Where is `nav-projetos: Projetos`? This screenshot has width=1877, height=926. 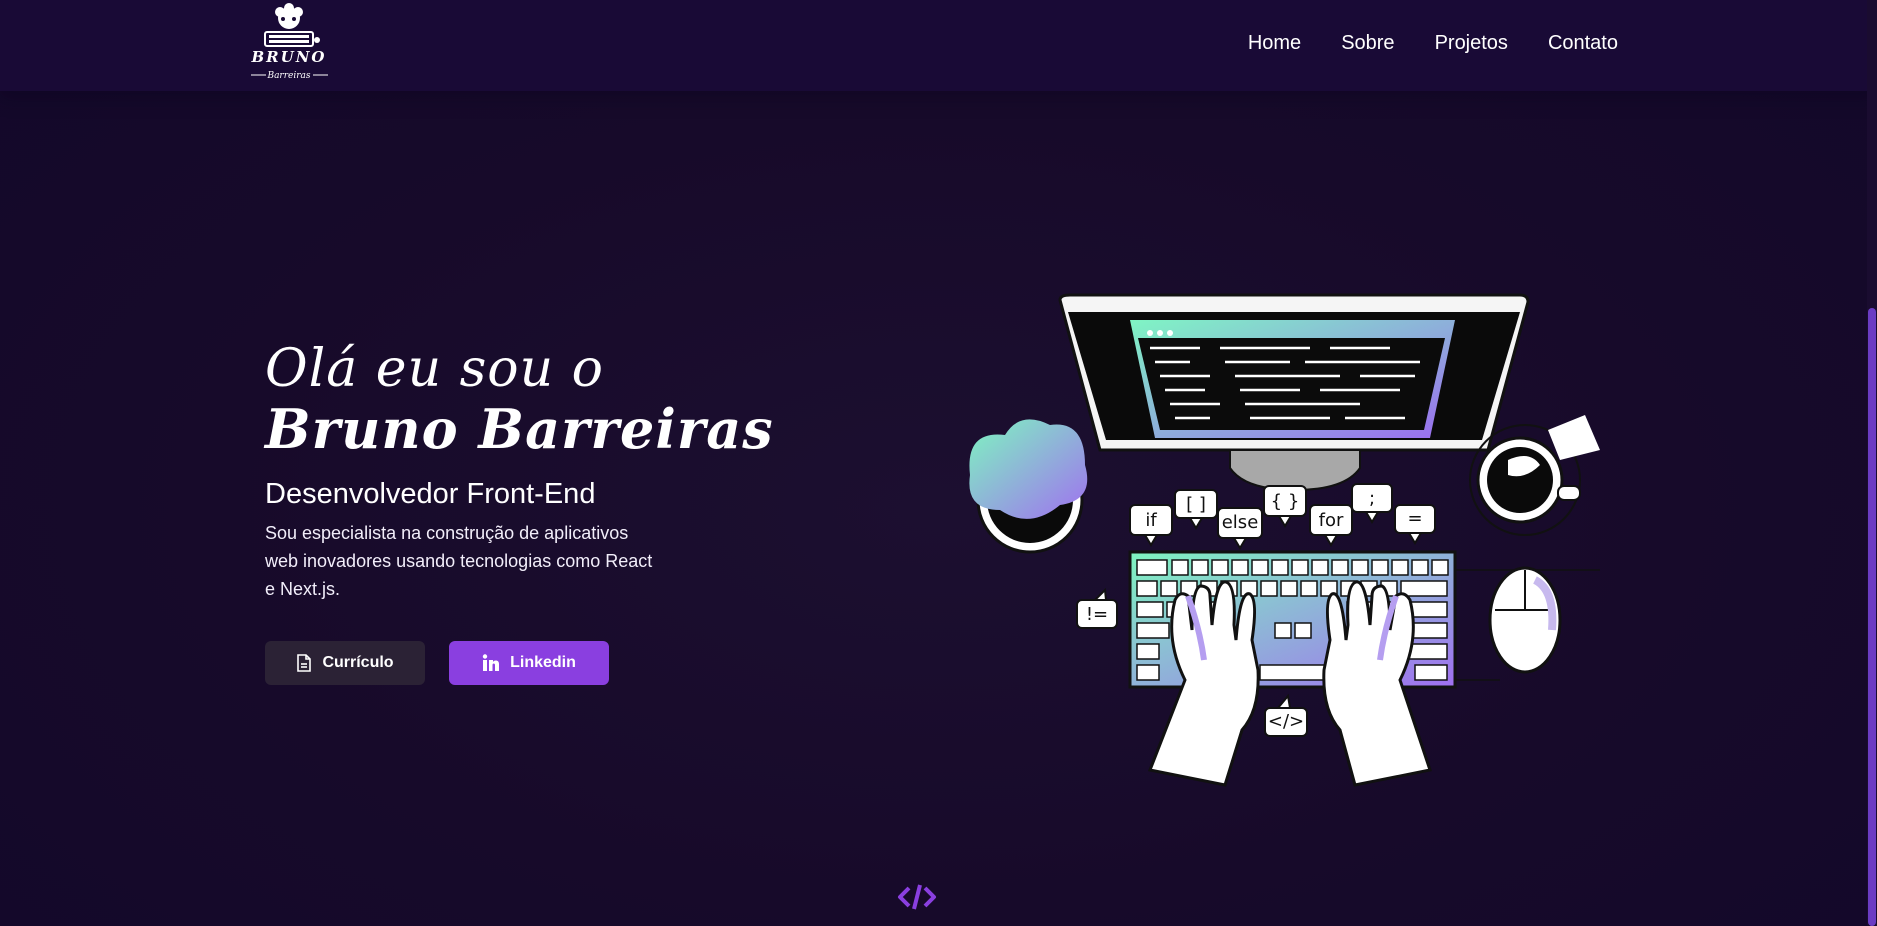 nav-projetos: Projetos is located at coordinates (1471, 43).